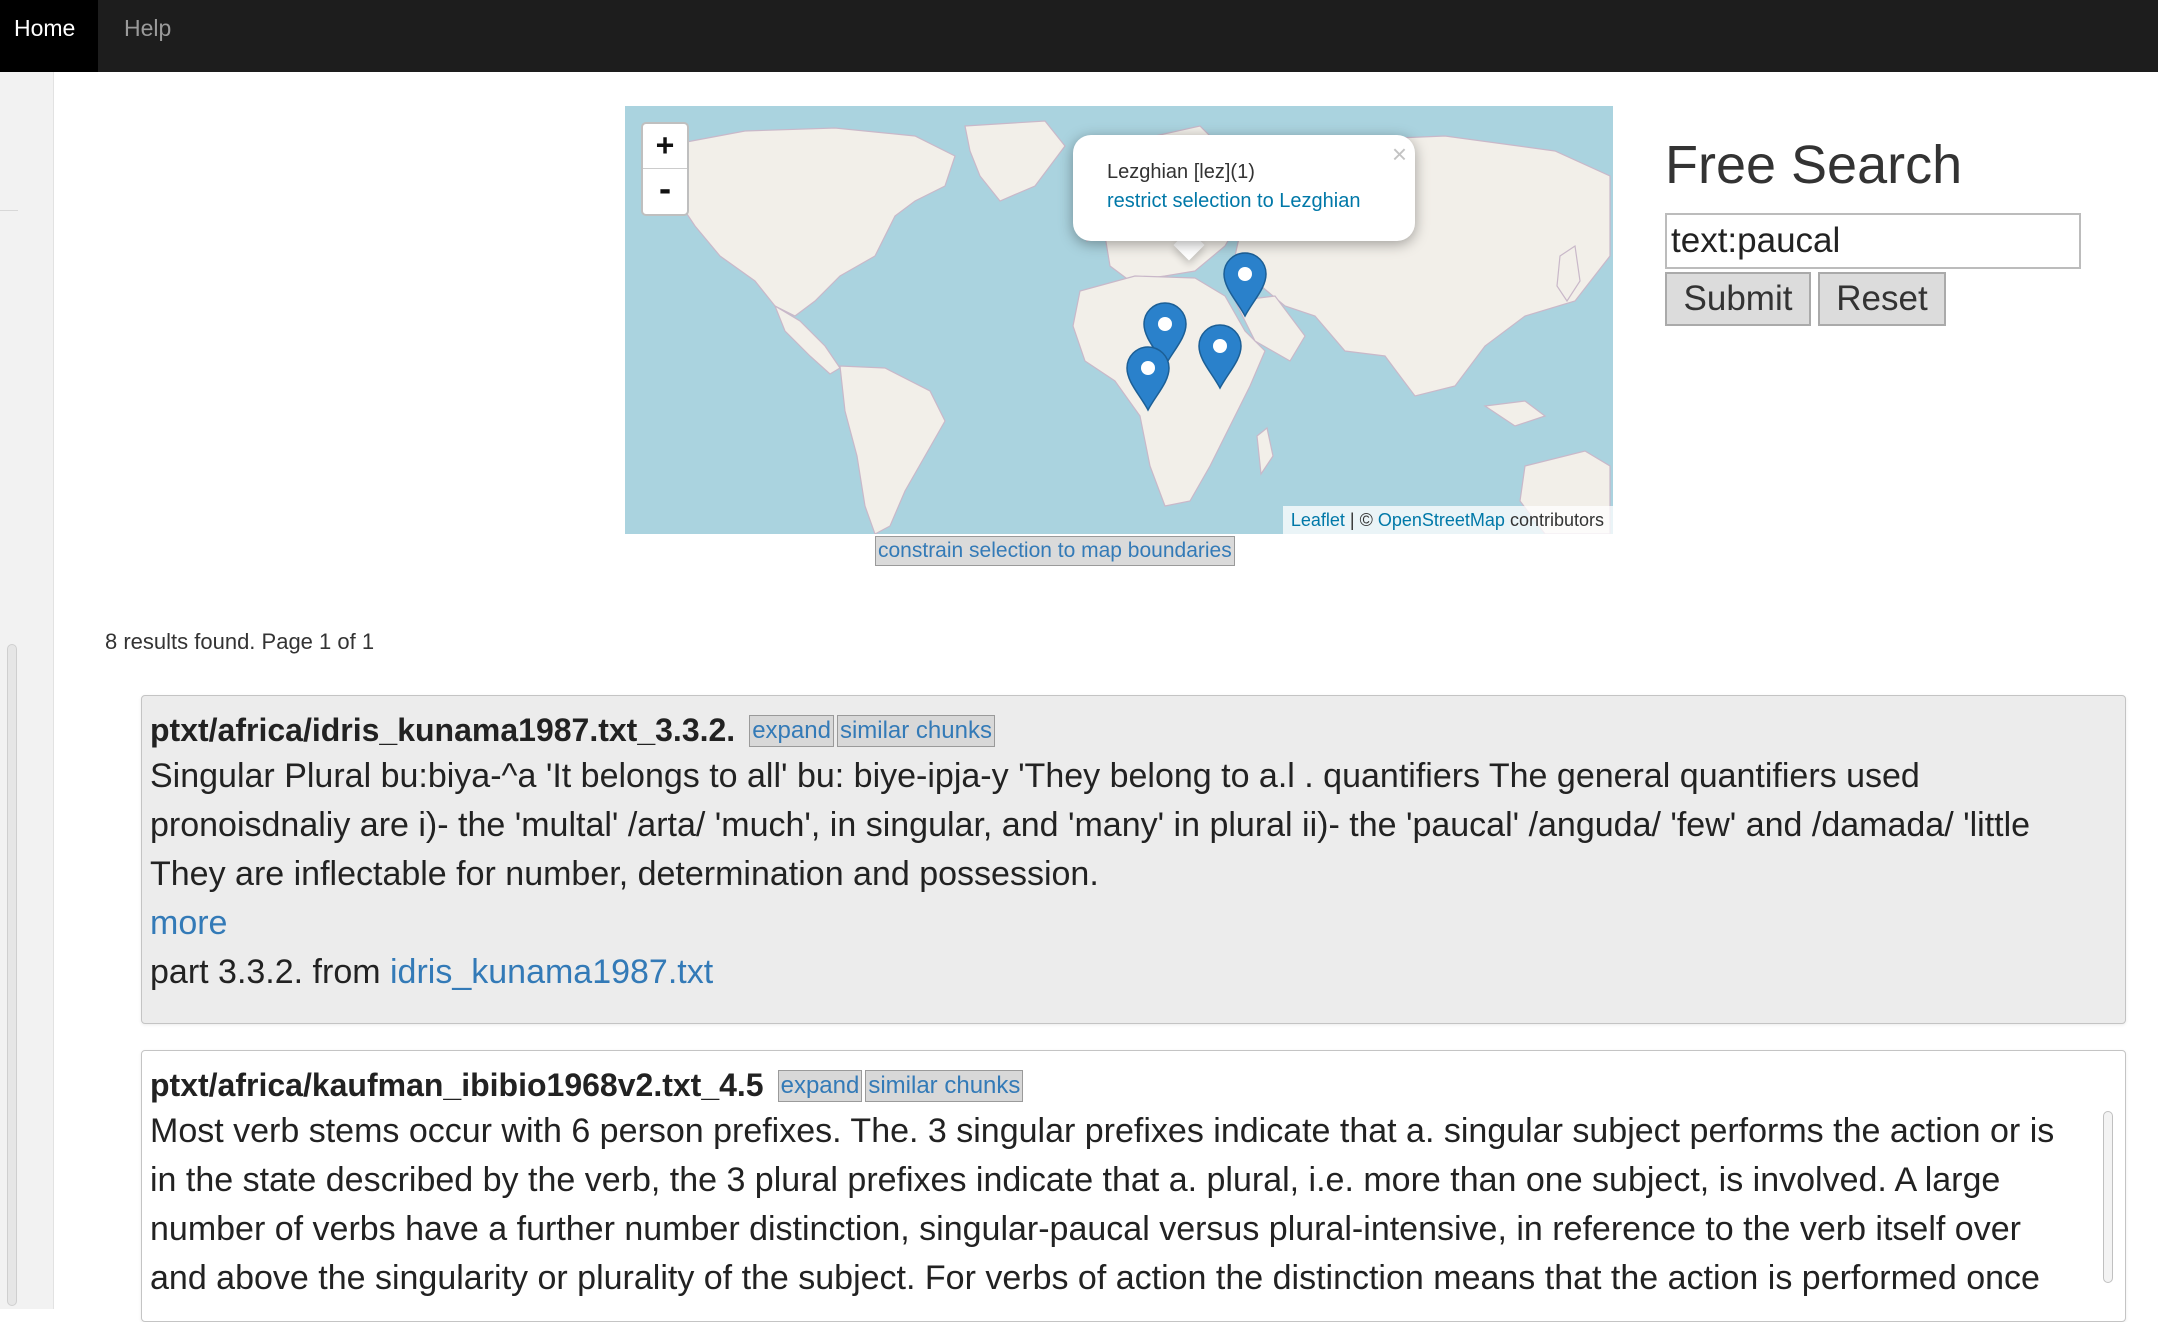  What do you see at coordinates (1130, 923) in the screenshot?
I see `more-link: more` at bounding box center [1130, 923].